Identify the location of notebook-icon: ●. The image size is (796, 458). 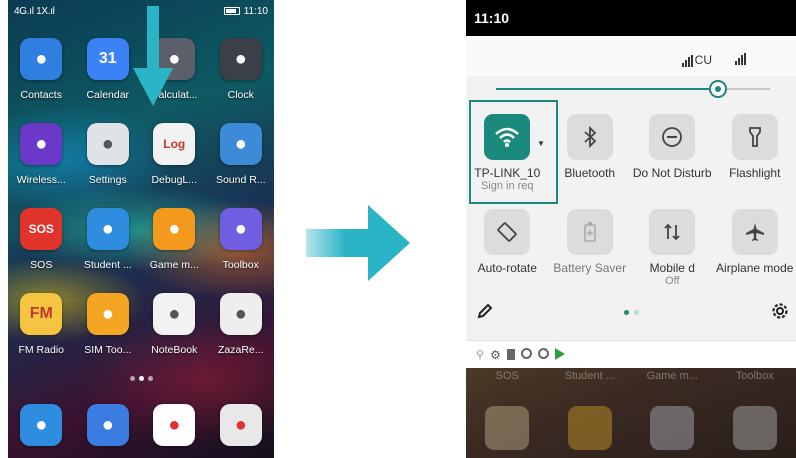
(174, 314).